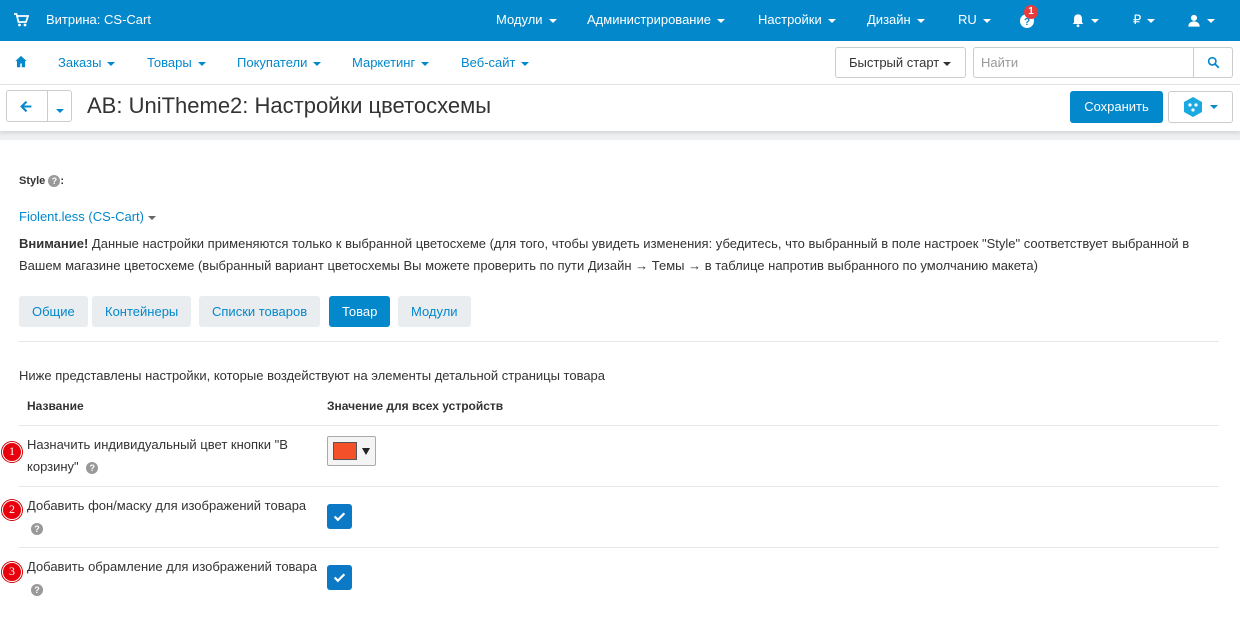 The height and width of the screenshot is (642, 1240). What do you see at coordinates (47, 106) in the screenshot?
I see `button-divider` at bounding box center [47, 106].